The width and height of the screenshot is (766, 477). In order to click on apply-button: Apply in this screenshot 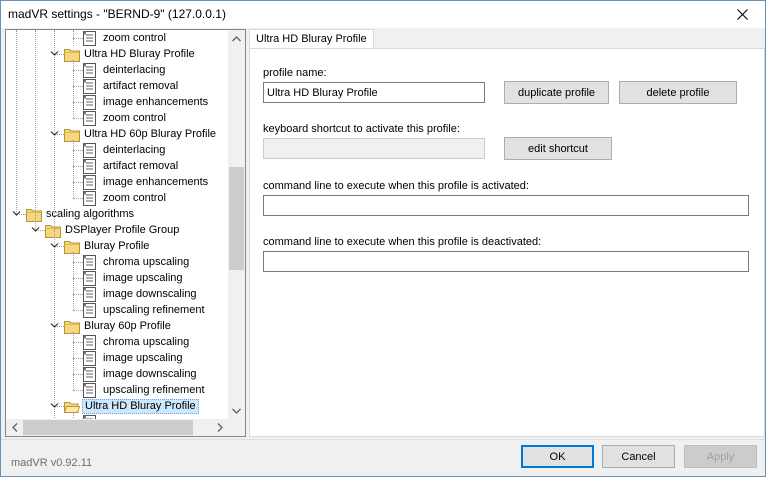, I will do `click(720, 456)`.